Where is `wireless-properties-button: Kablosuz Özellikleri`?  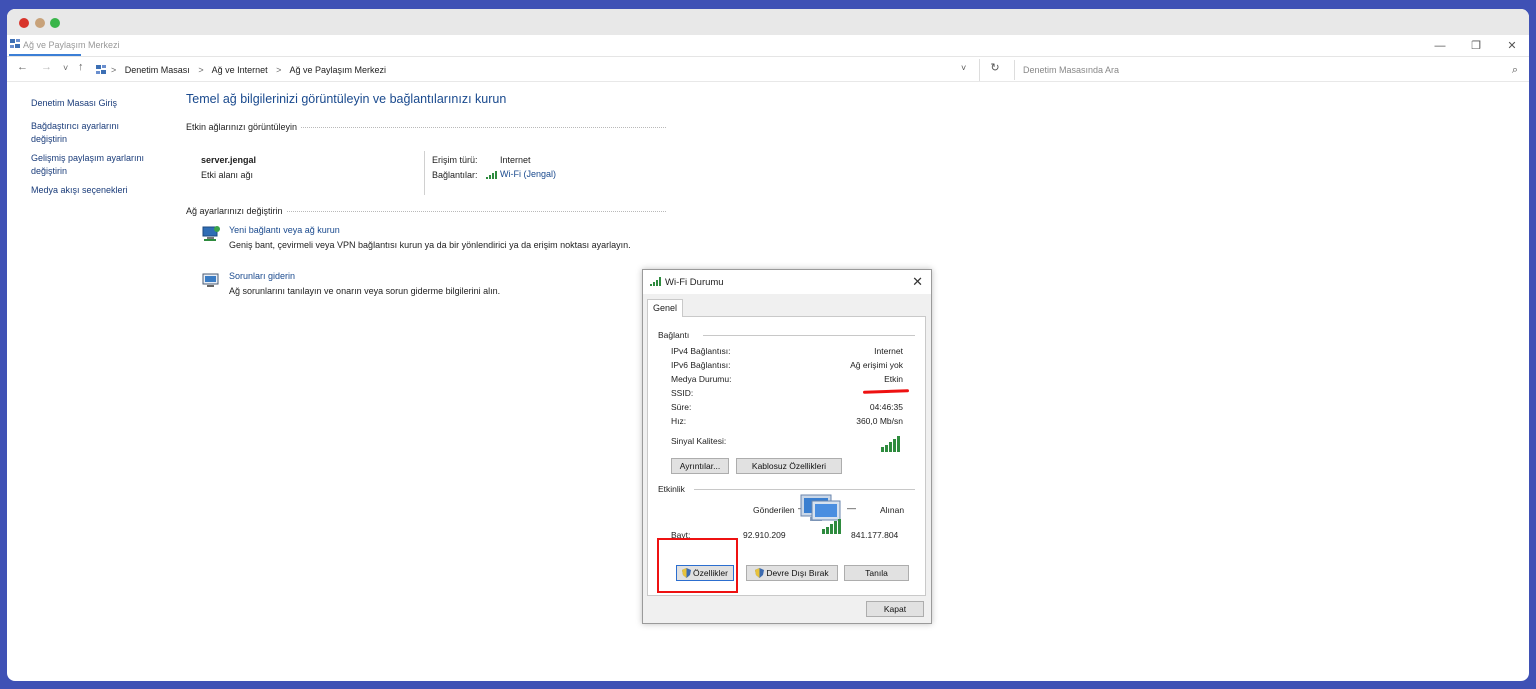 wireless-properties-button: Kablosuz Özellikleri is located at coordinates (789, 466).